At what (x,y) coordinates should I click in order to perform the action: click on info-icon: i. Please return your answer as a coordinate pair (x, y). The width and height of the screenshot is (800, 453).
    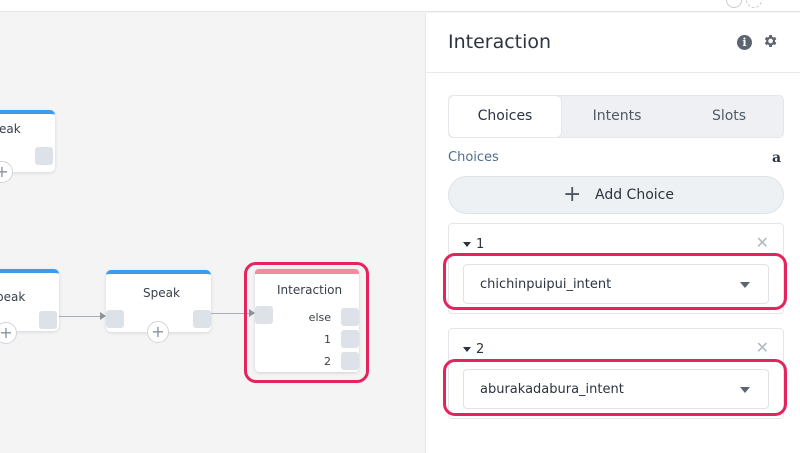
    Looking at the image, I should click on (744, 42).